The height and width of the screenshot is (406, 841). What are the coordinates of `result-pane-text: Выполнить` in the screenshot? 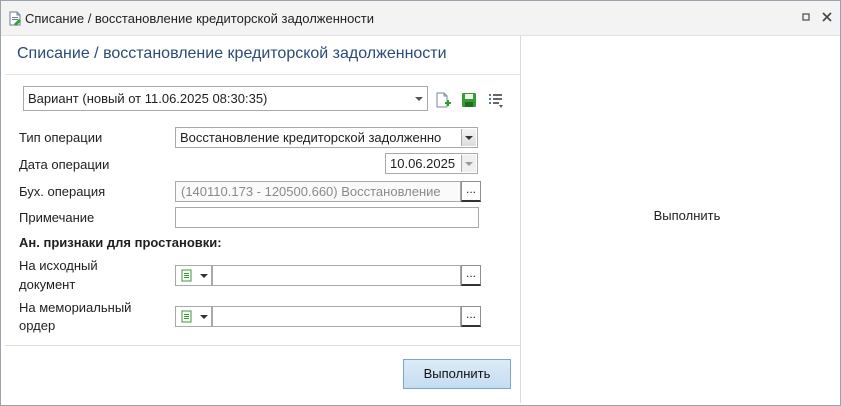 It's located at (687, 215).